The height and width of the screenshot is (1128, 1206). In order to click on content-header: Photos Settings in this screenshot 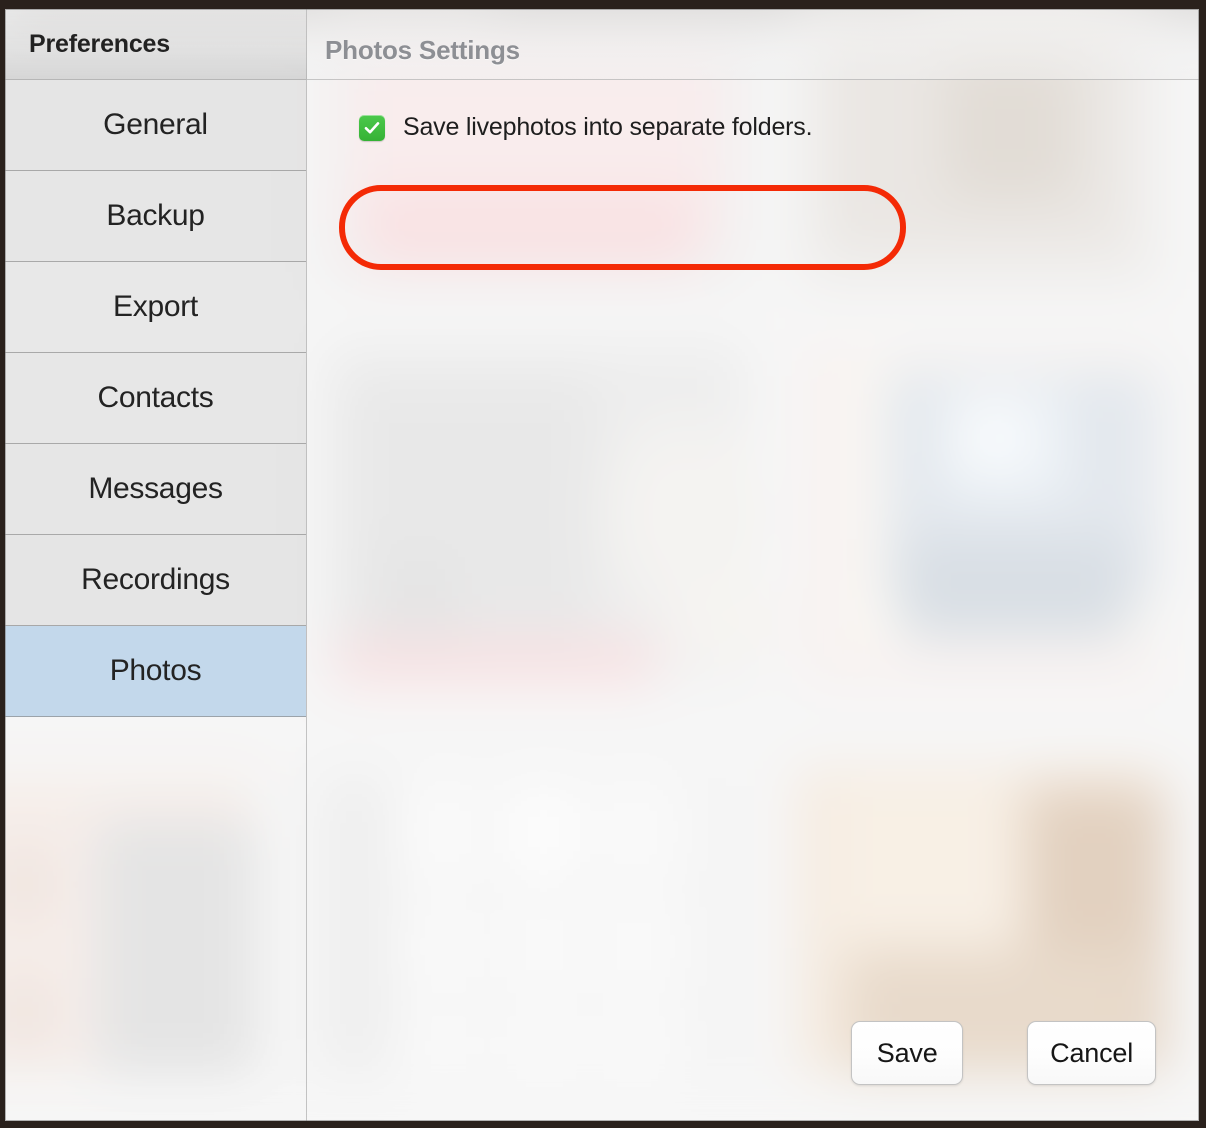, I will do `click(753, 44)`.